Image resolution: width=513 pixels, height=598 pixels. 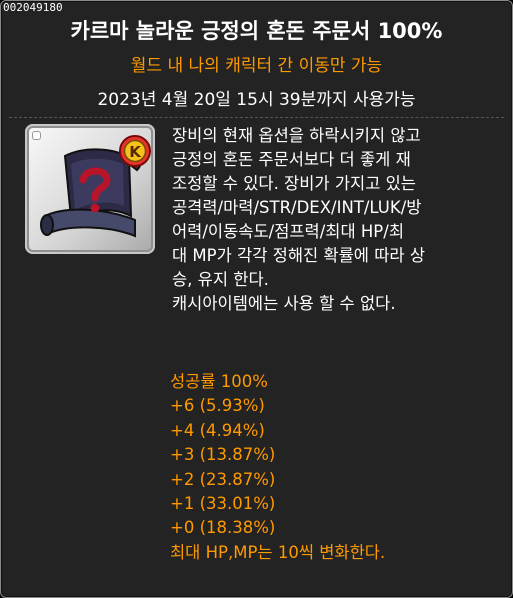 What do you see at coordinates (288, 231) in the screenshot?
I see `description-line: 어력/이동속도/점프력/최대 HP/최` at bounding box center [288, 231].